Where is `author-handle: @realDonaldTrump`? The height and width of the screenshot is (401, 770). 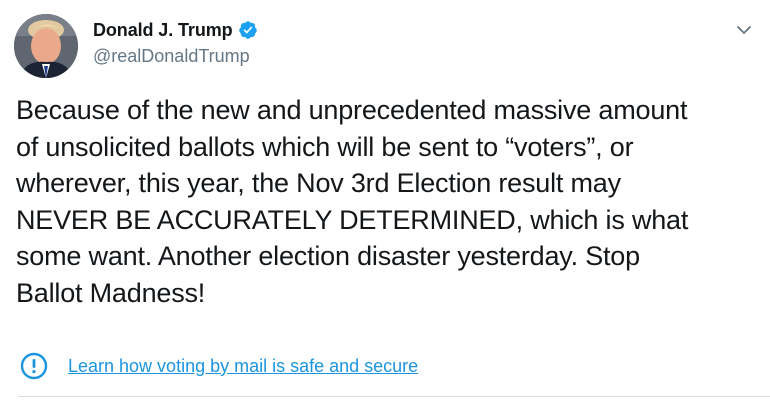 author-handle: @realDonaldTrump is located at coordinates (171, 56).